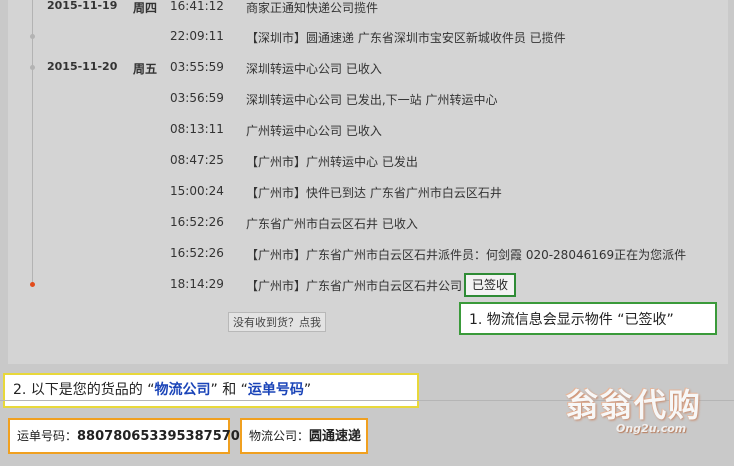 Image resolution: width=734 pixels, height=466 pixels. Describe the element at coordinates (314, 69) in the screenshot. I see `event-text: 深圳转运中心公司 已收入` at that location.